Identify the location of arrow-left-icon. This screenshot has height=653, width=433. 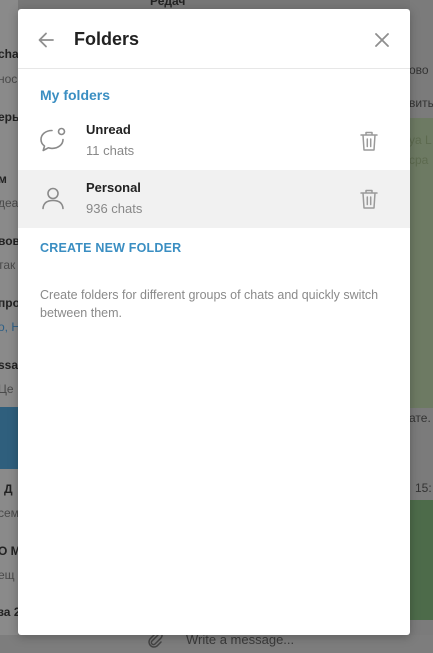
(46, 40).